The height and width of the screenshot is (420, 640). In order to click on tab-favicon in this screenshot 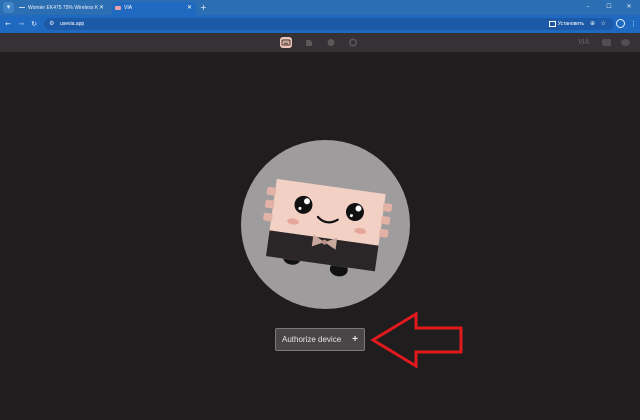, I will do `click(22, 8)`.